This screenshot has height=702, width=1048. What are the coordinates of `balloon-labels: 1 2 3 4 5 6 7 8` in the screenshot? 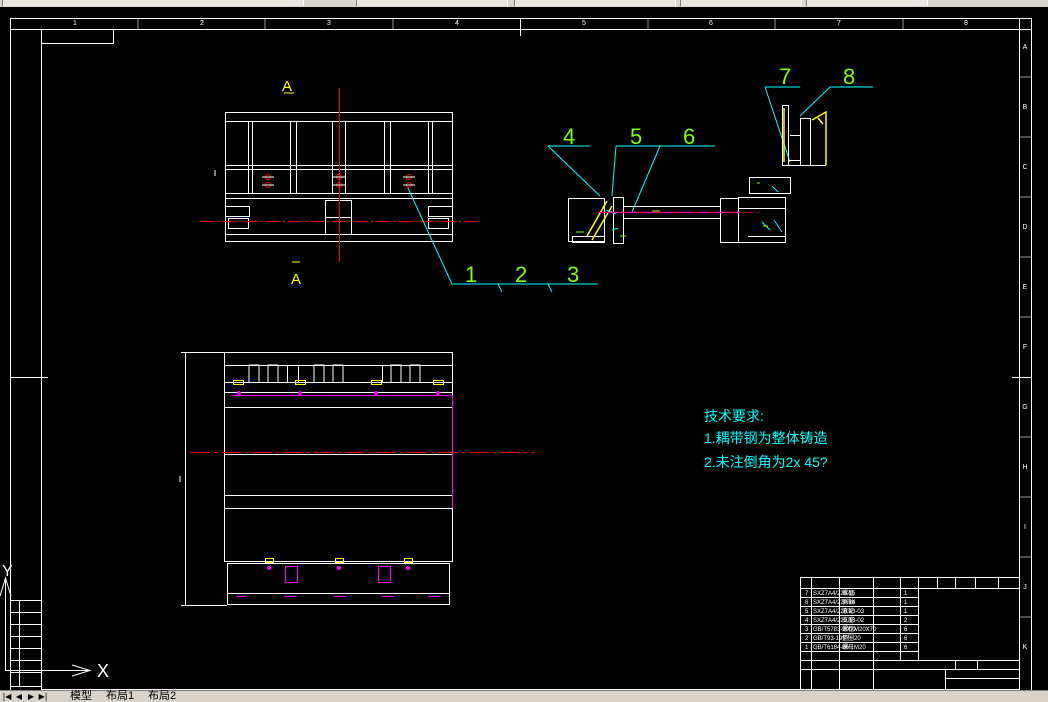 It's located at (660, 175).